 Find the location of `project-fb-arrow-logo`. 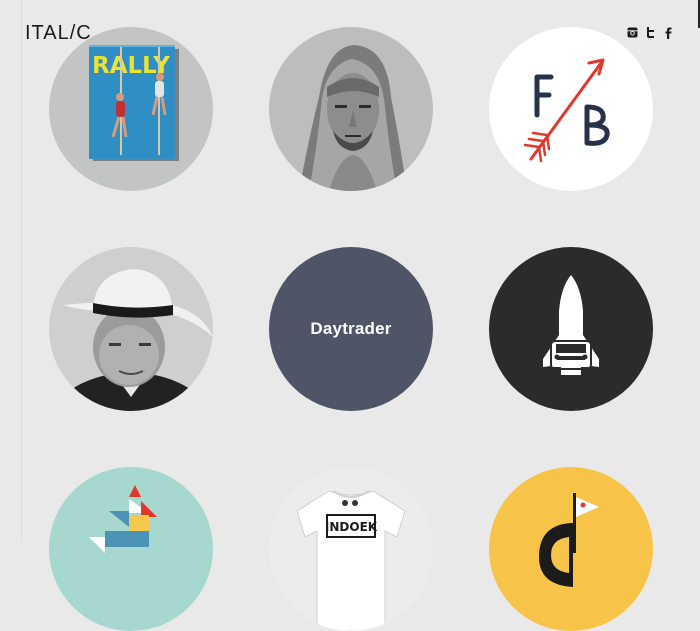

project-fb-arrow-logo is located at coordinates (571, 109).